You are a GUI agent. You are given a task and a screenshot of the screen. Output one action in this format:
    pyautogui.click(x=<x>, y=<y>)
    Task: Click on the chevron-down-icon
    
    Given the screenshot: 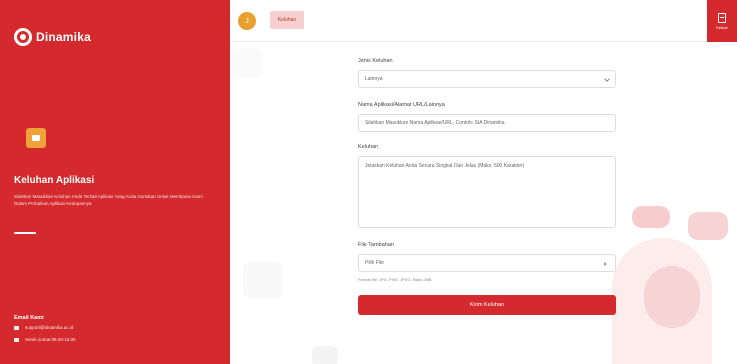 What is the action you would take?
    pyautogui.click(x=607, y=79)
    